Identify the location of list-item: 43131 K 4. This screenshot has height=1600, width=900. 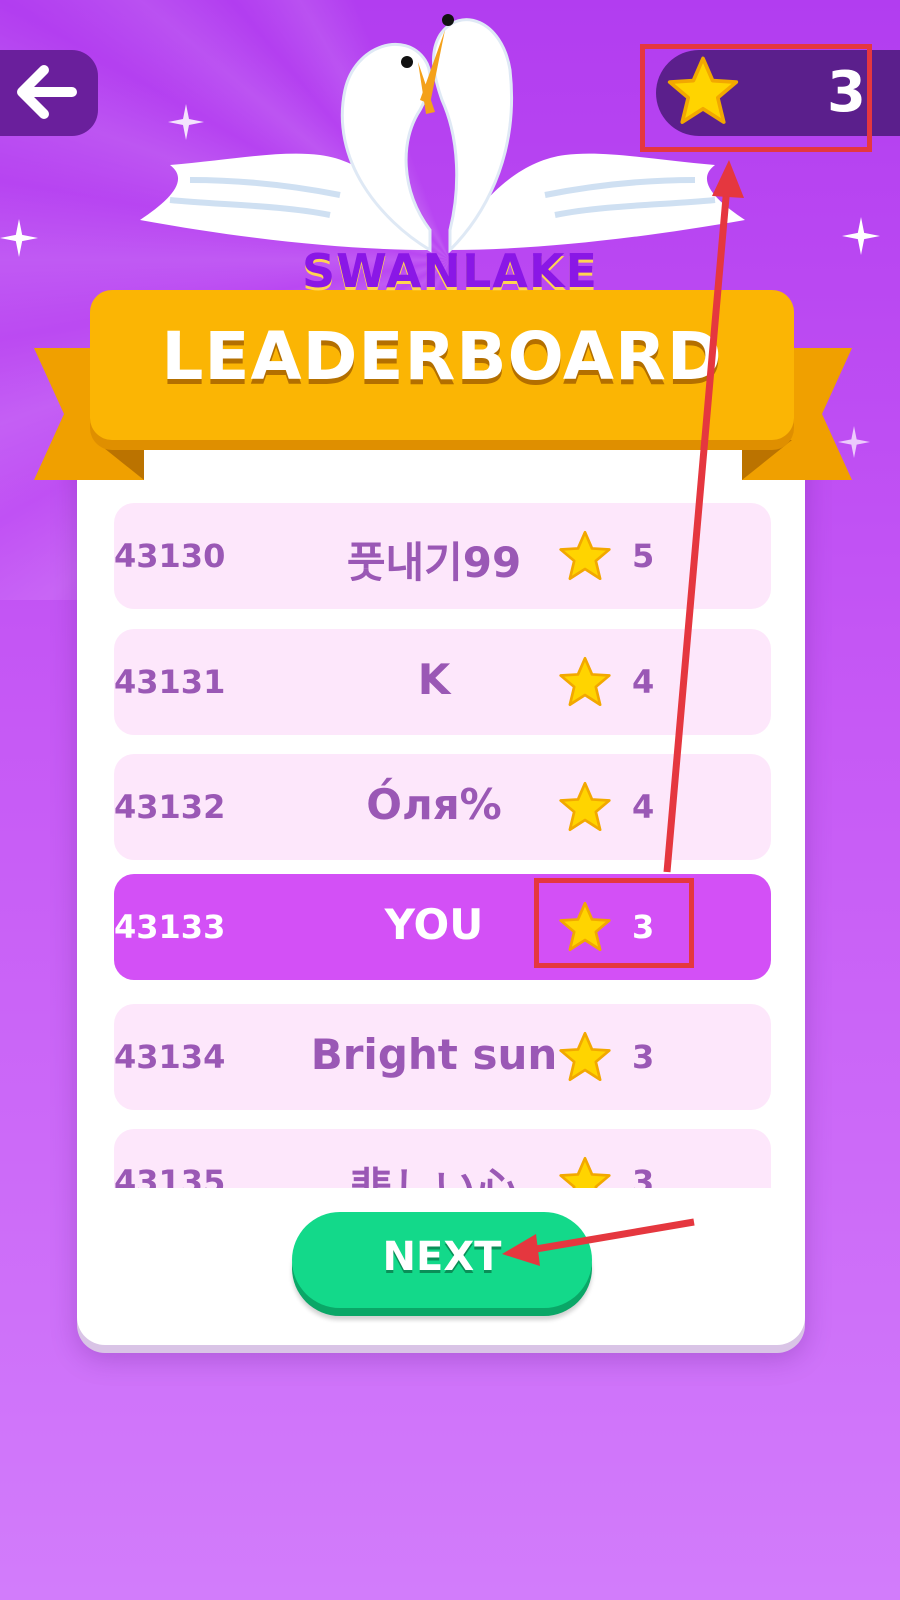
(442, 682).